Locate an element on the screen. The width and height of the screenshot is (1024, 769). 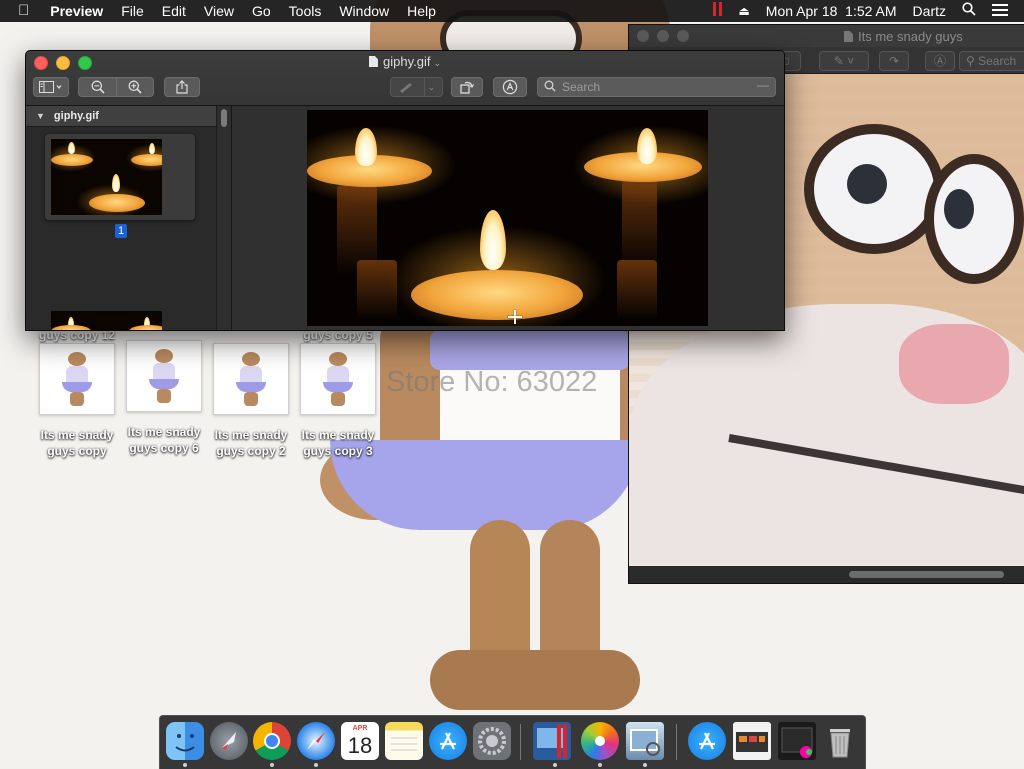
window-title: giphy.gif is located at coordinates (406, 61).